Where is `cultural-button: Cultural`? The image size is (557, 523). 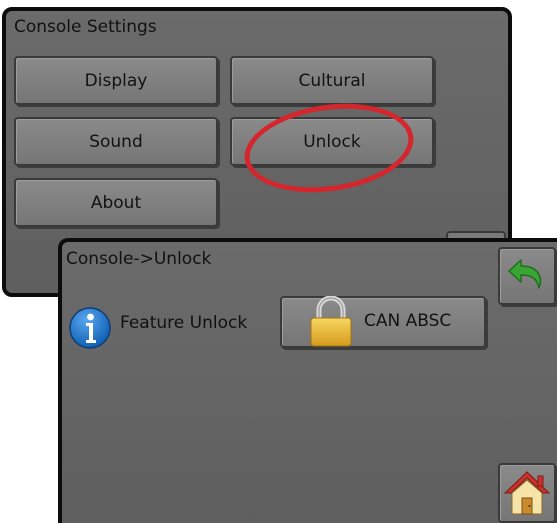
cultural-button: Cultural is located at coordinates (332, 80).